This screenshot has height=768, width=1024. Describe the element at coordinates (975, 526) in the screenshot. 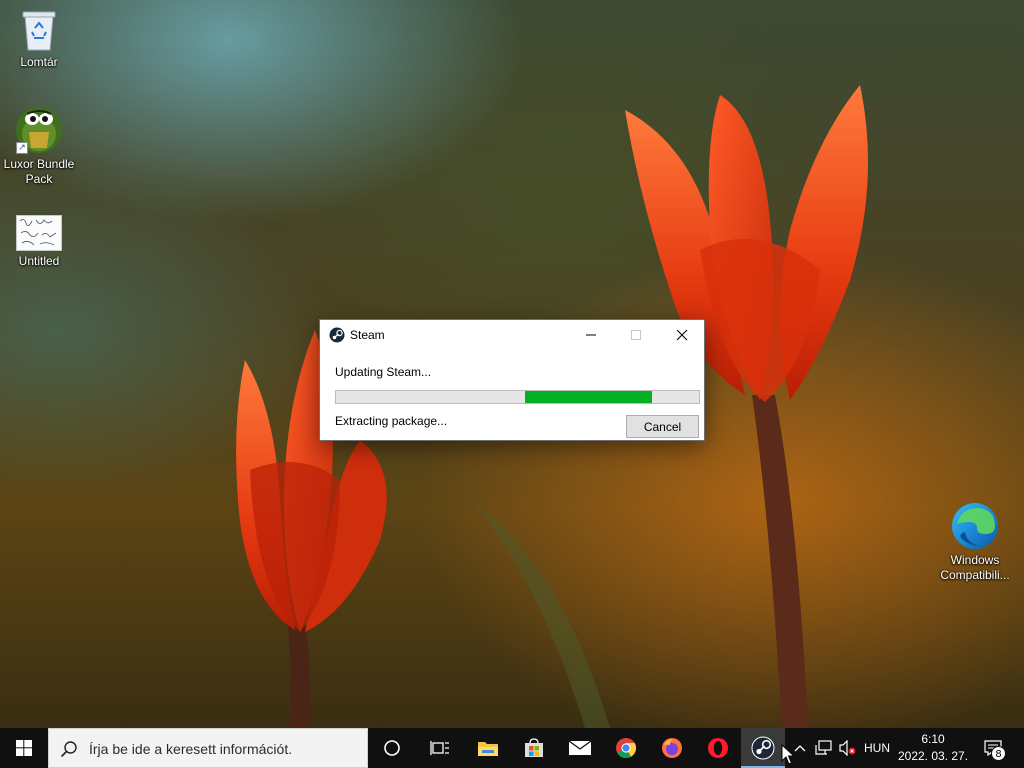

I see `edge-browser-icon` at that location.